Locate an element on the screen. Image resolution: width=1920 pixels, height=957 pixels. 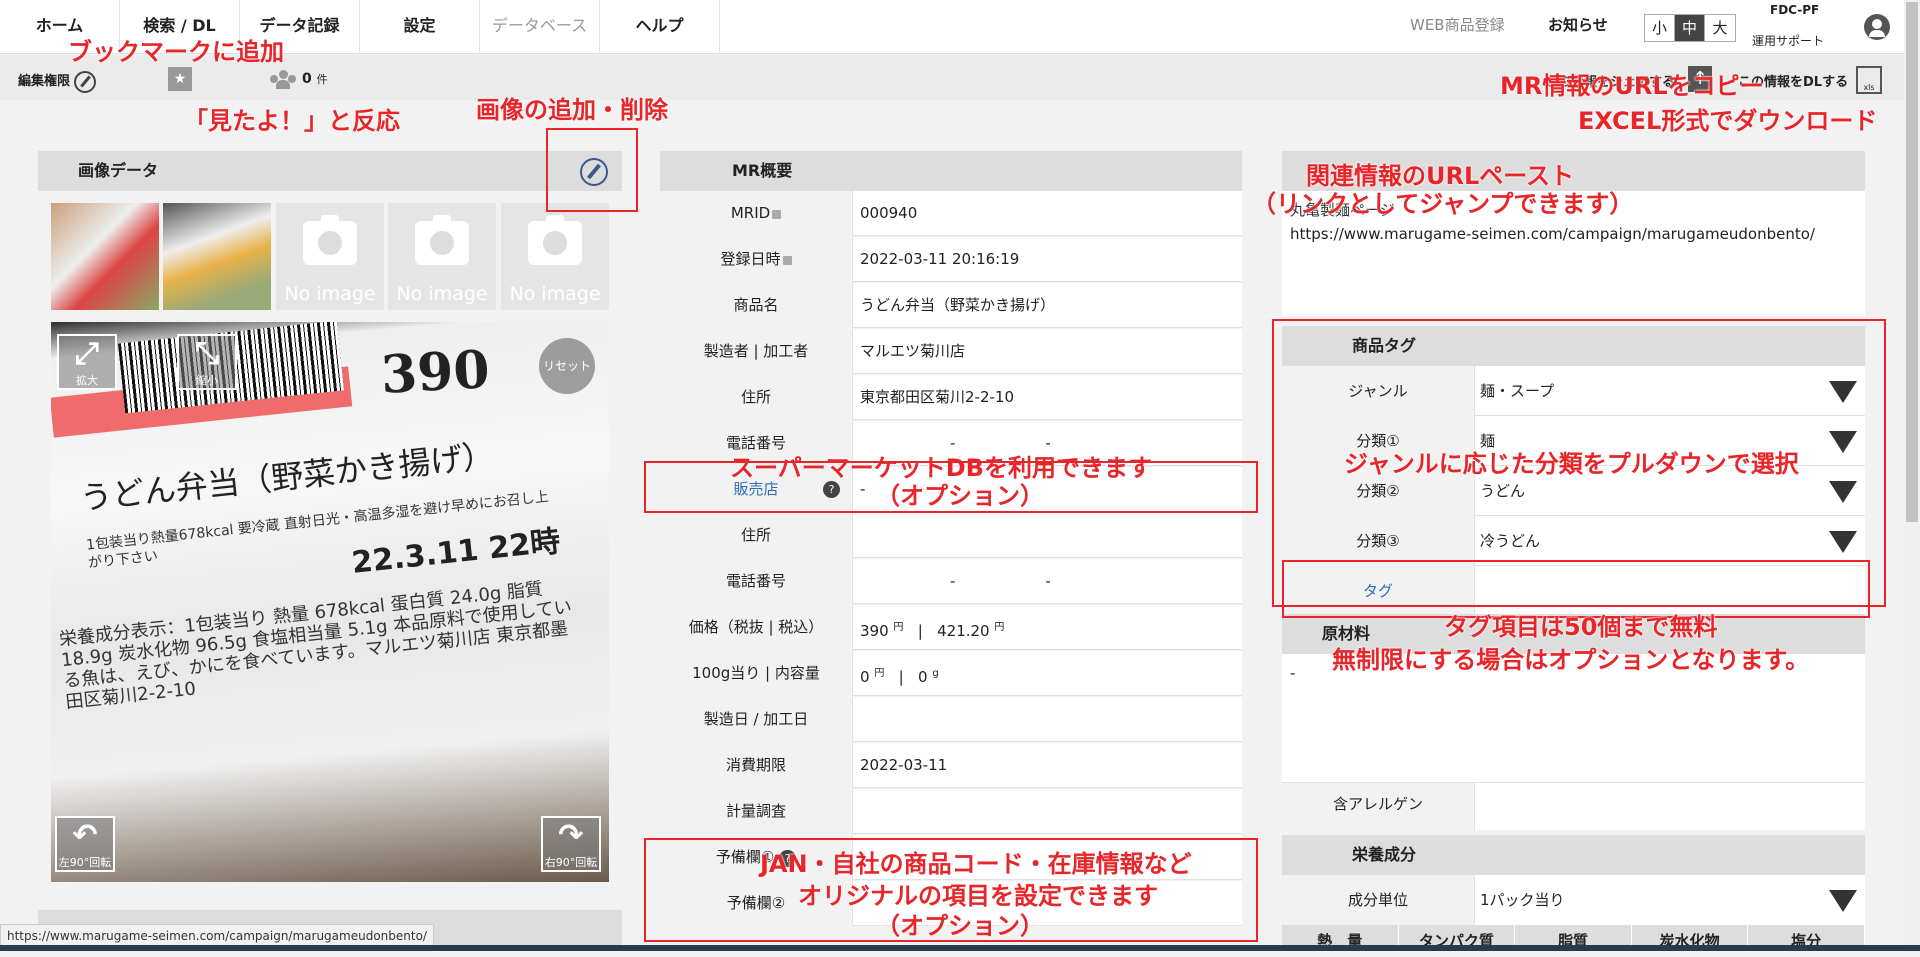
mr-row-price: 価格（税抜 | 税込） 390 円 | 421.20 円 is located at coordinates (951, 627).